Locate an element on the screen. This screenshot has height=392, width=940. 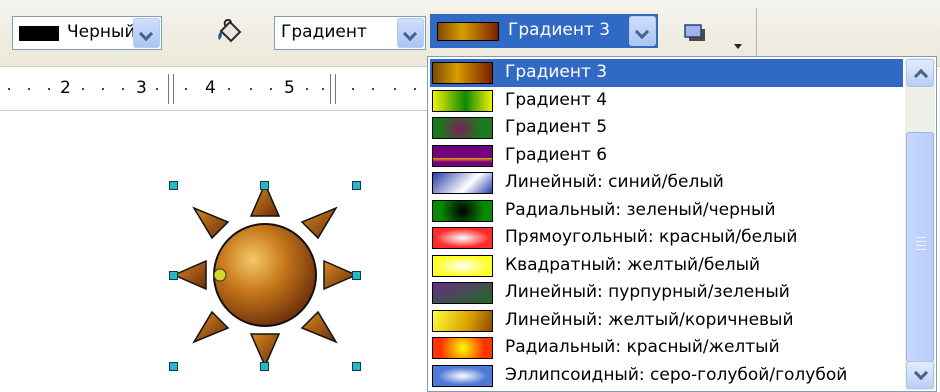
line-color-swatch is located at coordinates (39, 33).